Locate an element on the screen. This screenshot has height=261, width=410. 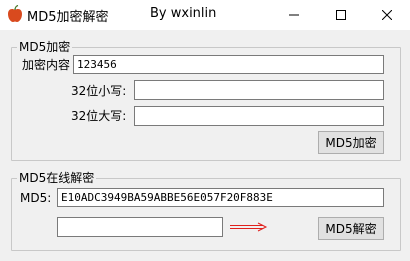
minimize-button is located at coordinates (294, 15).